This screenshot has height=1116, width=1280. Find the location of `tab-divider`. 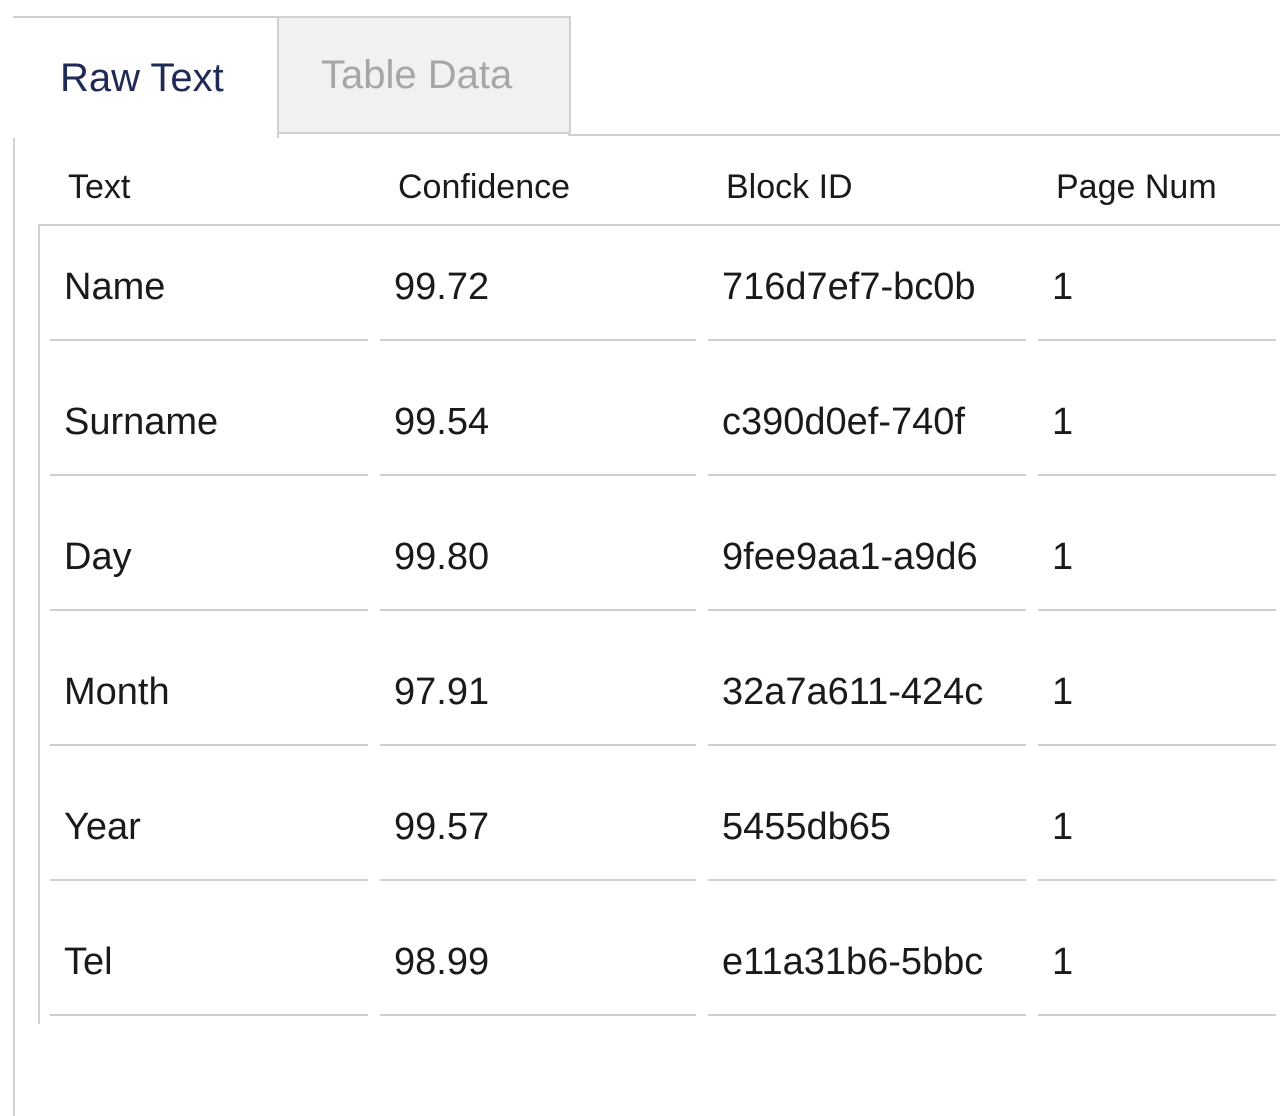

tab-divider is located at coordinates (924, 135).